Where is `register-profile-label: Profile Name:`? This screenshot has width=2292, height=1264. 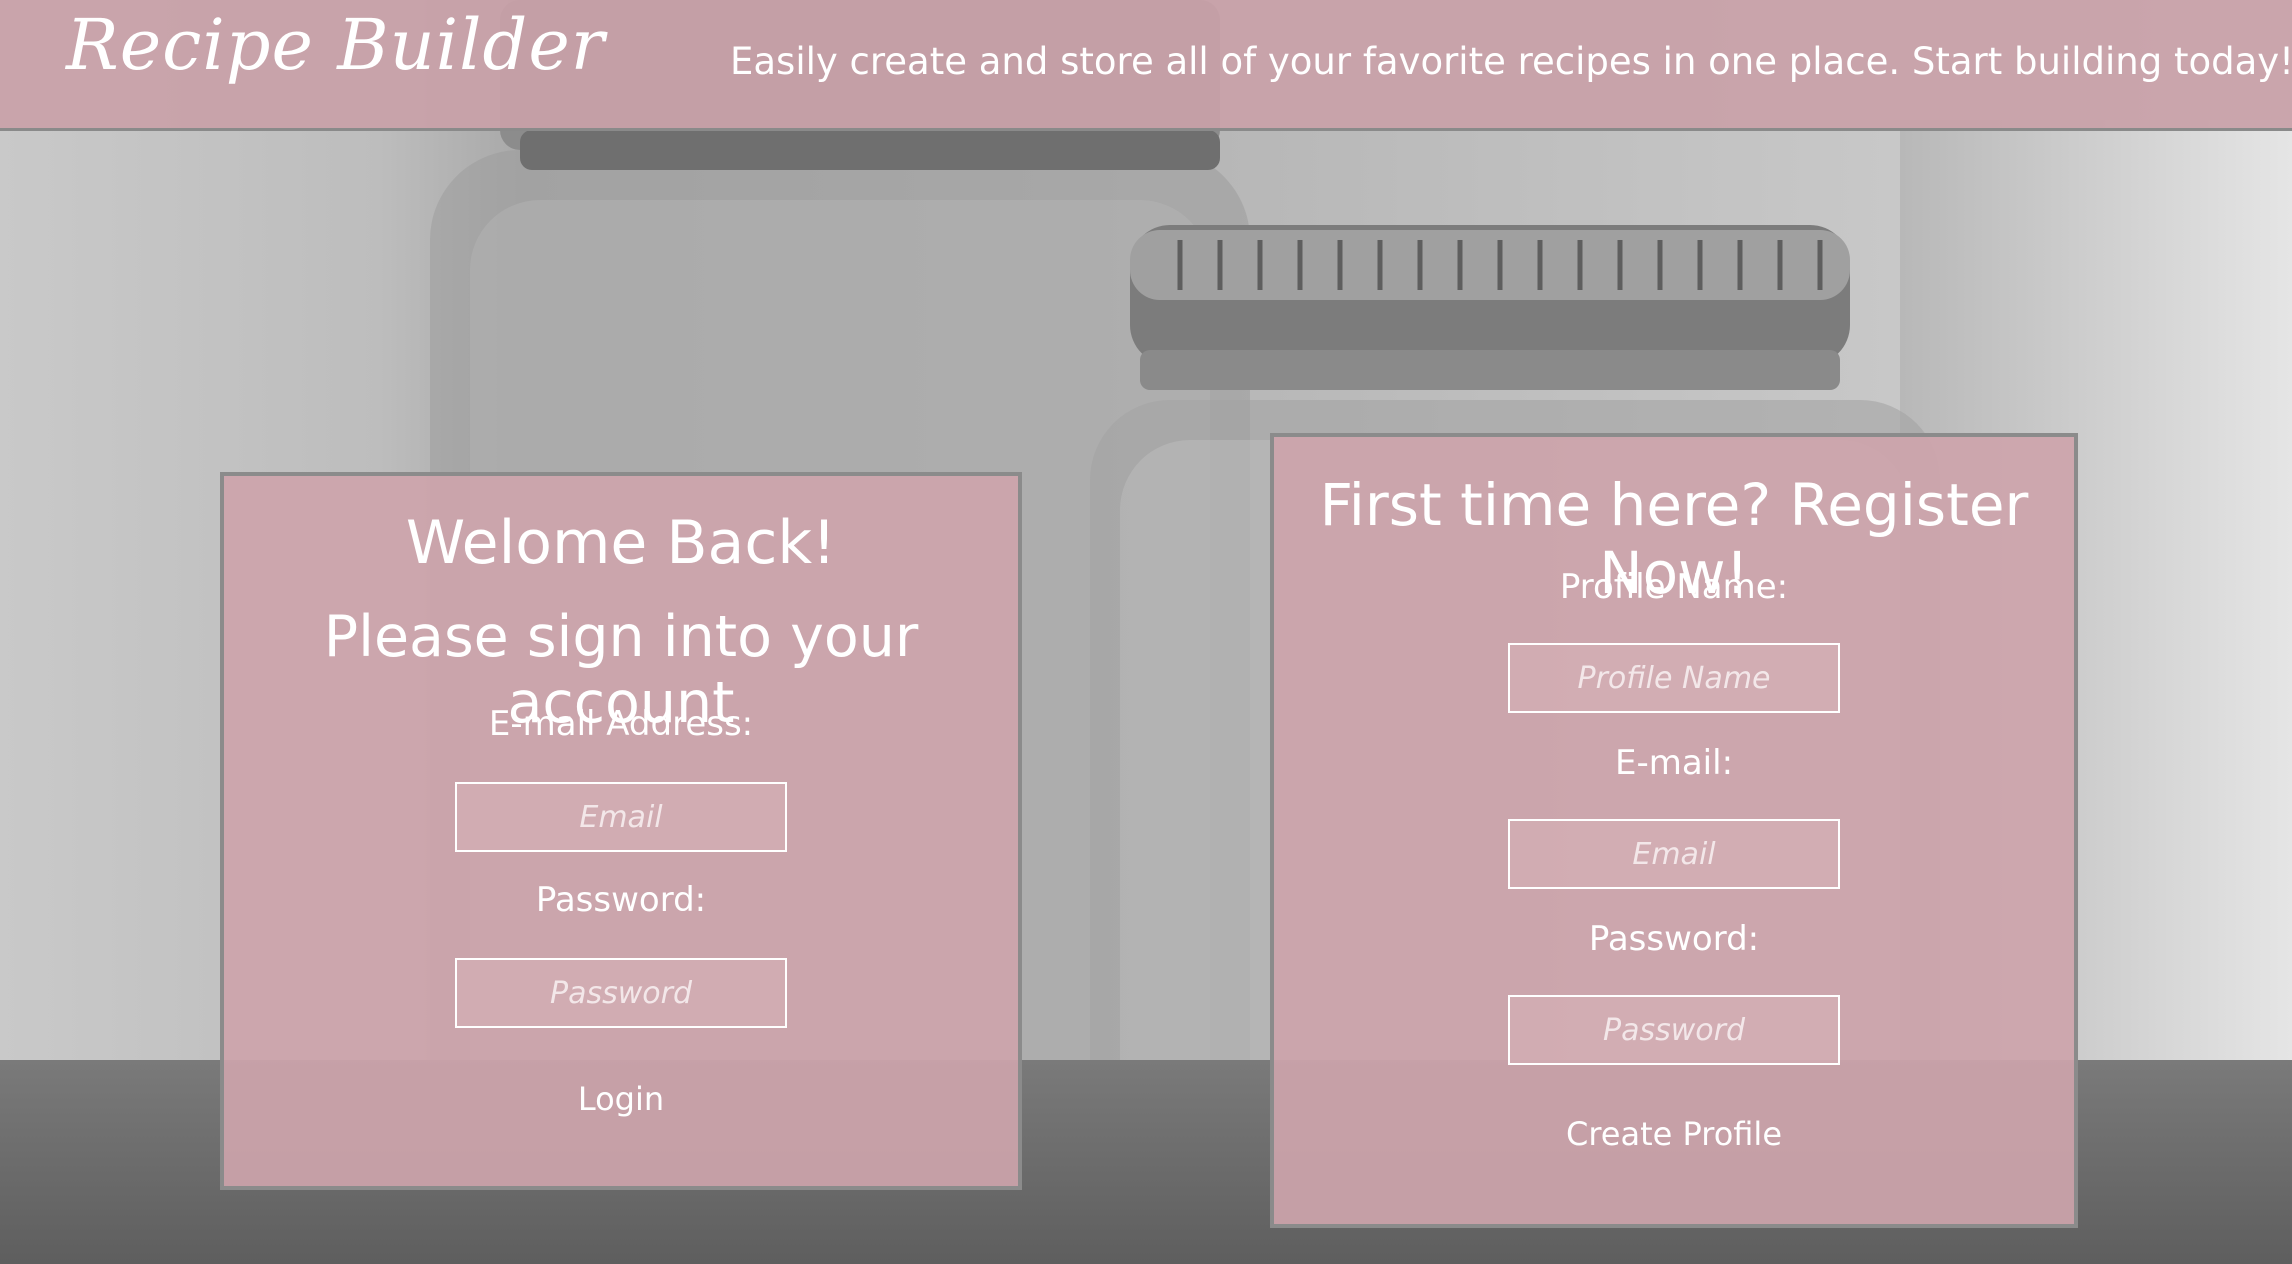 register-profile-label: Profile Name: is located at coordinates (1674, 587).